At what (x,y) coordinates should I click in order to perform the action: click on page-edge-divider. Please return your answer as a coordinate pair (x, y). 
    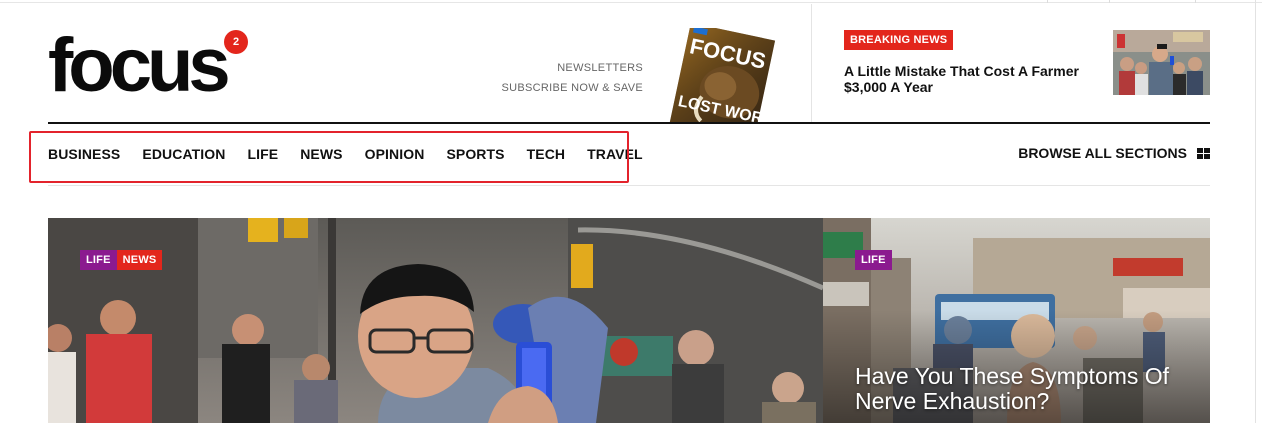
    Looking at the image, I should click on (1255, 211).